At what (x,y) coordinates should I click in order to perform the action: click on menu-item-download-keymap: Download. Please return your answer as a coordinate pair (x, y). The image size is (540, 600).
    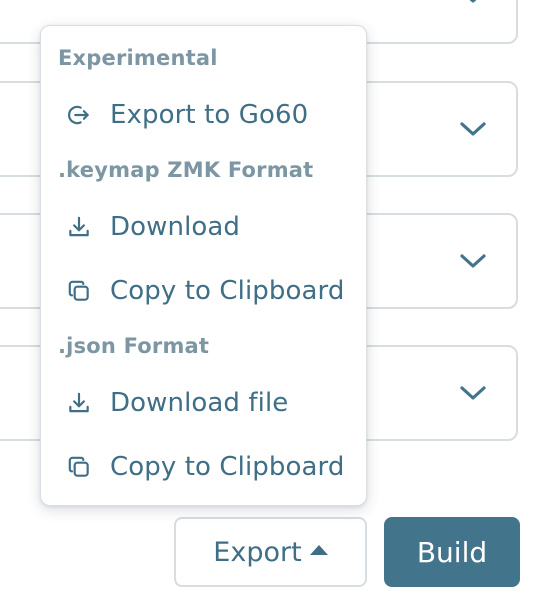
    Looking at the image, I should click on (203, 227).